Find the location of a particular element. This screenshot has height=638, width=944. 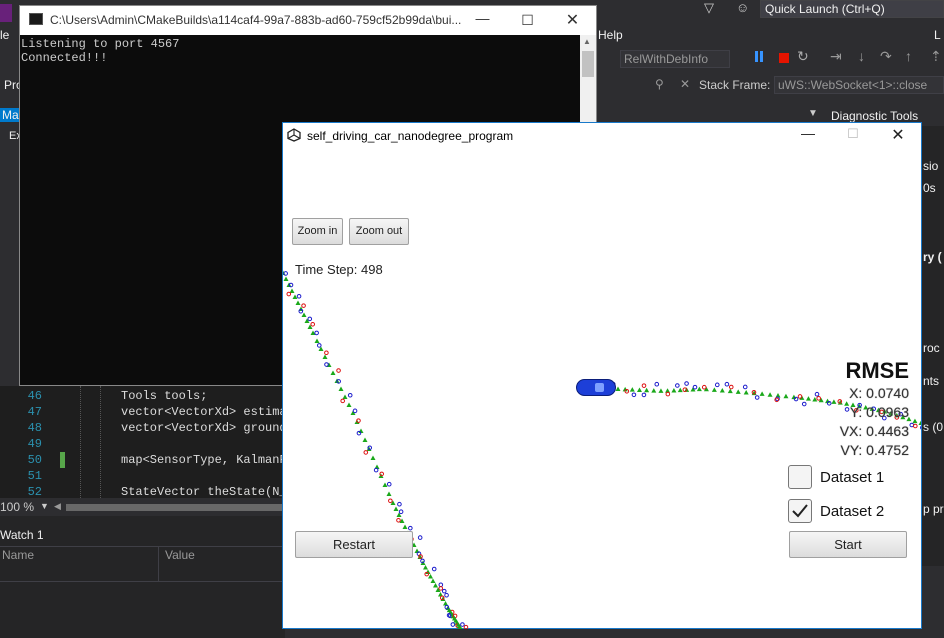

diagnostic-tools-tab: Diagnostic Tools is located at coordinates (874, 116).